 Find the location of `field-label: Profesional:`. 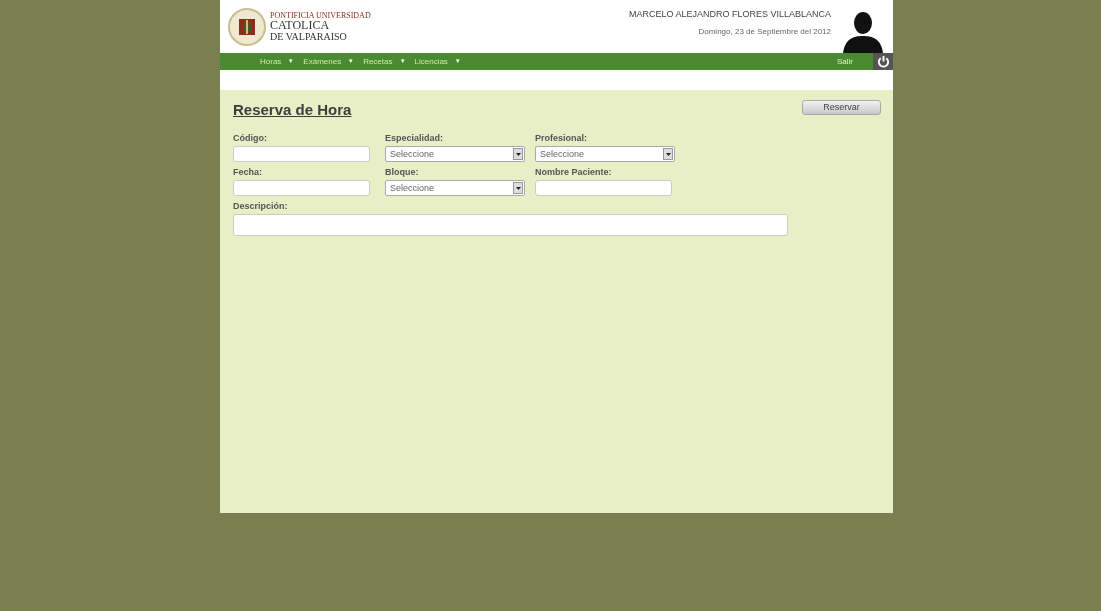

field-label: Profesional: is located at coordinates (561, 138).